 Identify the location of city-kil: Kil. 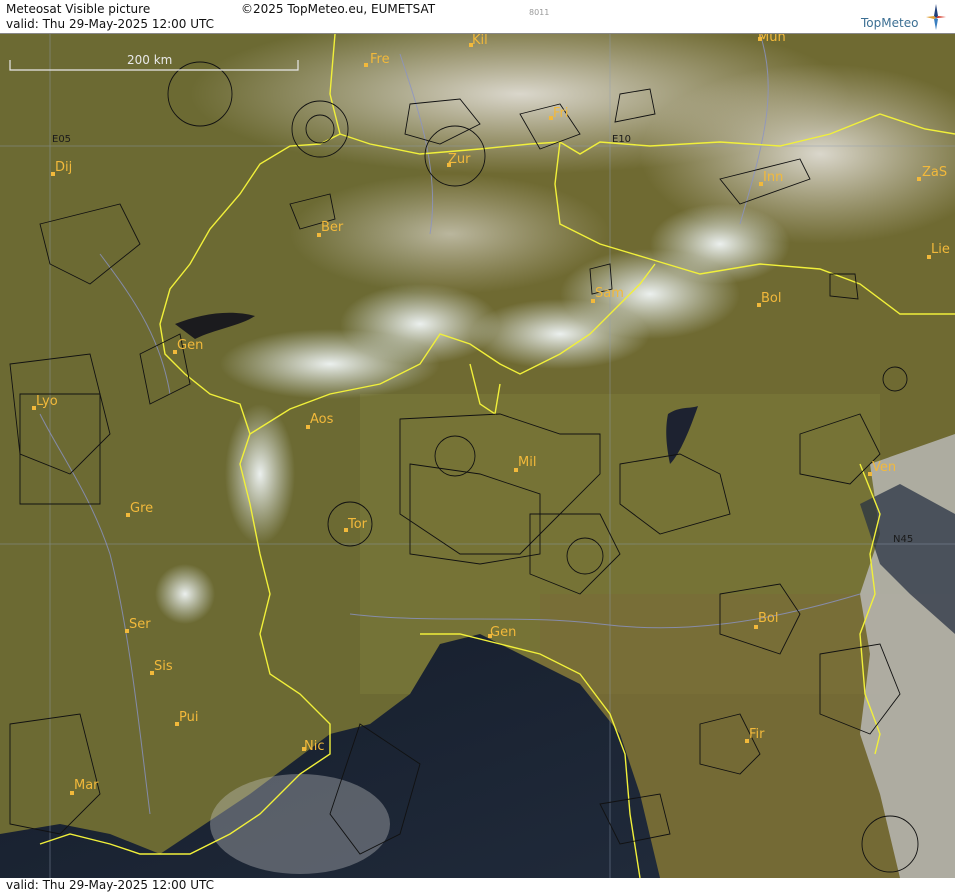
(478, 41).